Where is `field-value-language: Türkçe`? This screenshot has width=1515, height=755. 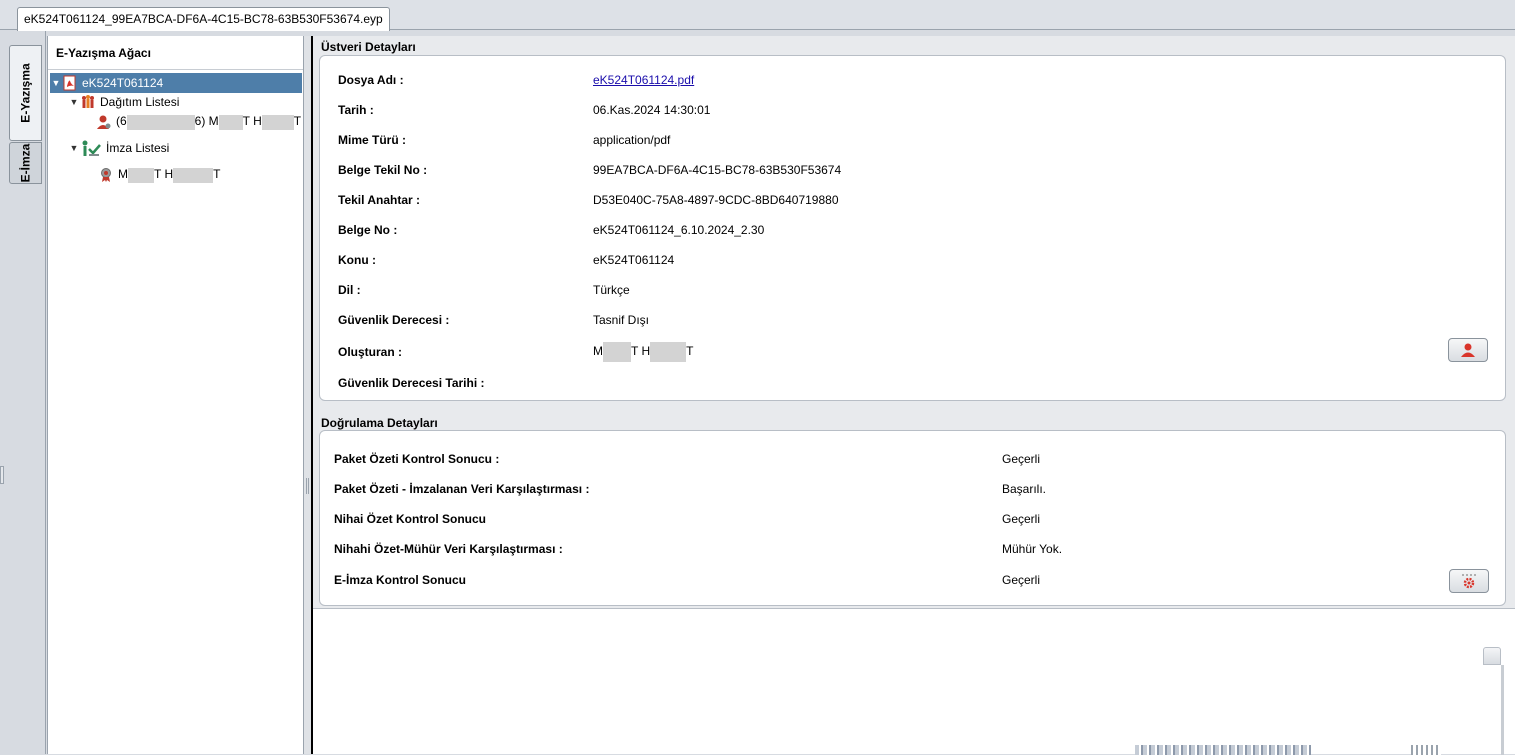 field-value-language: Türkçe is located at coordinates (611, 290).